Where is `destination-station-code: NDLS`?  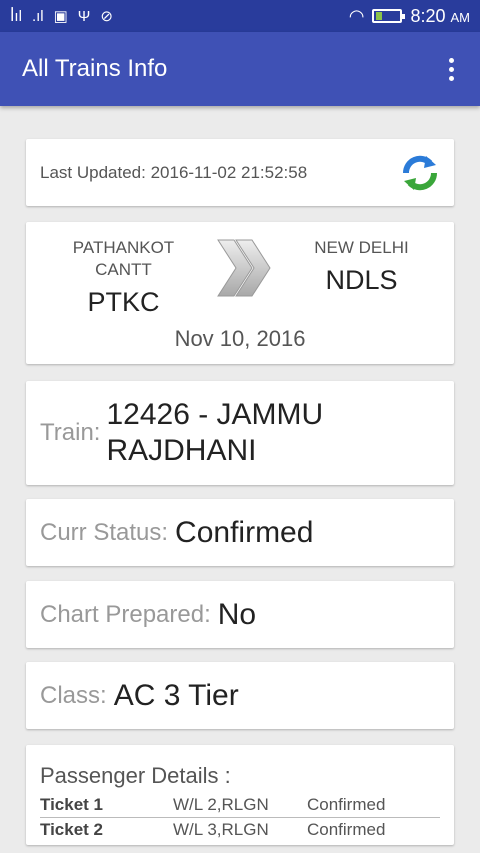
destination-station-code: NDLS is located at coordinates (361, 280).